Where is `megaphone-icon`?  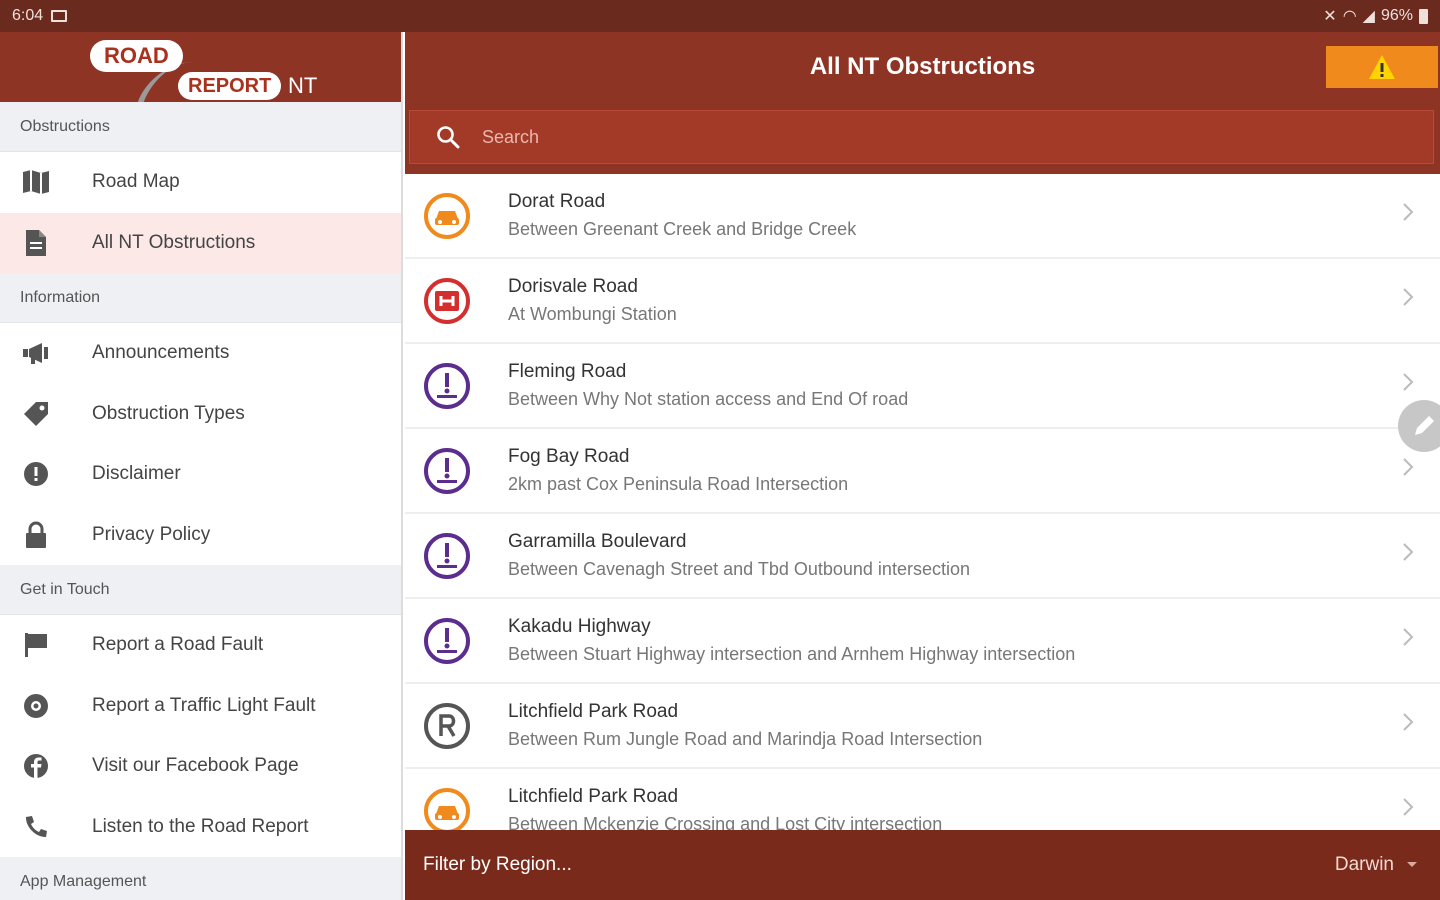
megaphone-icon is located at coordinates (36, 353).